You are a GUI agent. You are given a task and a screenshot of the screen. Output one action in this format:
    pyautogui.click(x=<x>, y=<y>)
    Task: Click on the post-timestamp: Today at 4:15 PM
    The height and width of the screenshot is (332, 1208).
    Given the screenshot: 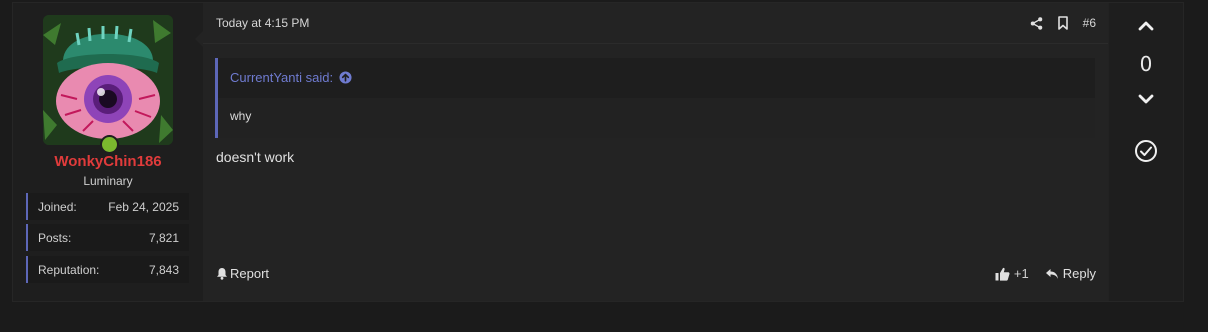 What is the action you would take?
    pyautogui.click(x=262, y=23)
    